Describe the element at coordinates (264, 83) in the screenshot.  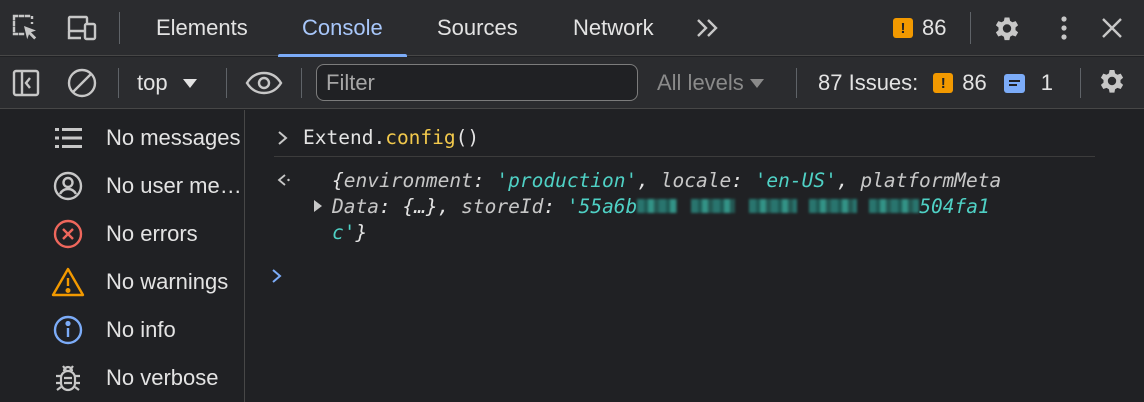
I see `live-expression-eye-icon` at that location.